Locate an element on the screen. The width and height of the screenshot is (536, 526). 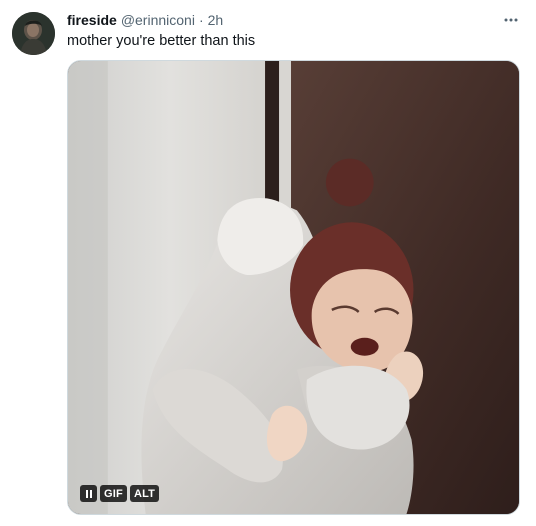
timestamp: 2h is located at coordinates (216, 20).